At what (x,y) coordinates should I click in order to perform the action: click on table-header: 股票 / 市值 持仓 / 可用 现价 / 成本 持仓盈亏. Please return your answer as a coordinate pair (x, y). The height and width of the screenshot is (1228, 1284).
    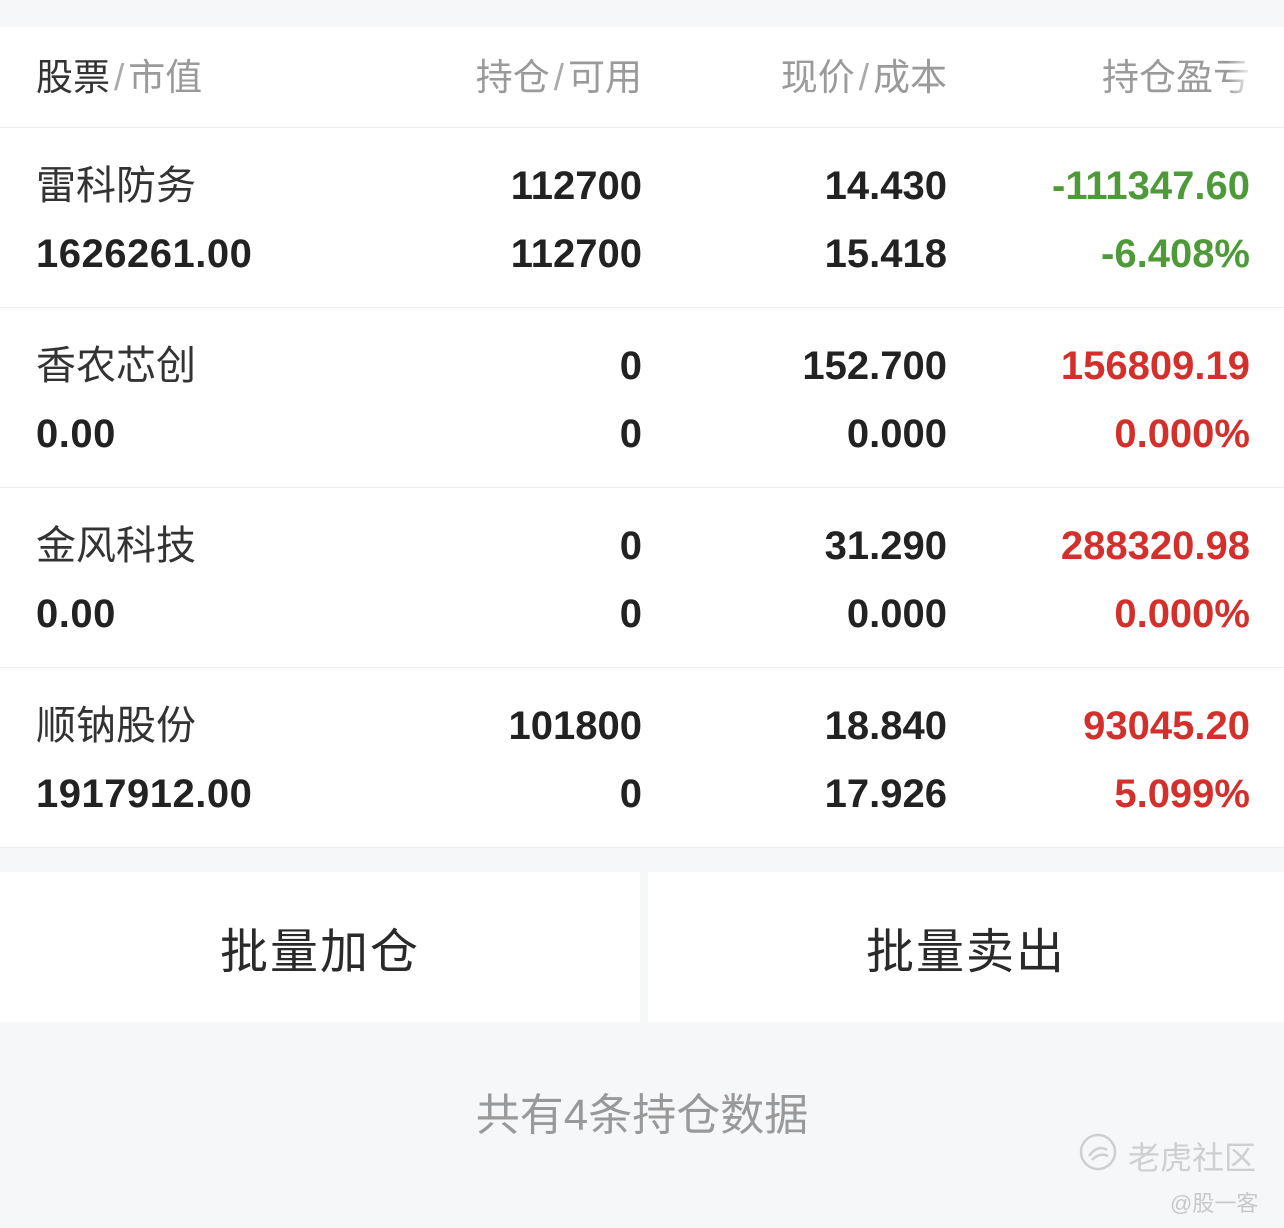
    Looking at the image, I should click on (642, 77).